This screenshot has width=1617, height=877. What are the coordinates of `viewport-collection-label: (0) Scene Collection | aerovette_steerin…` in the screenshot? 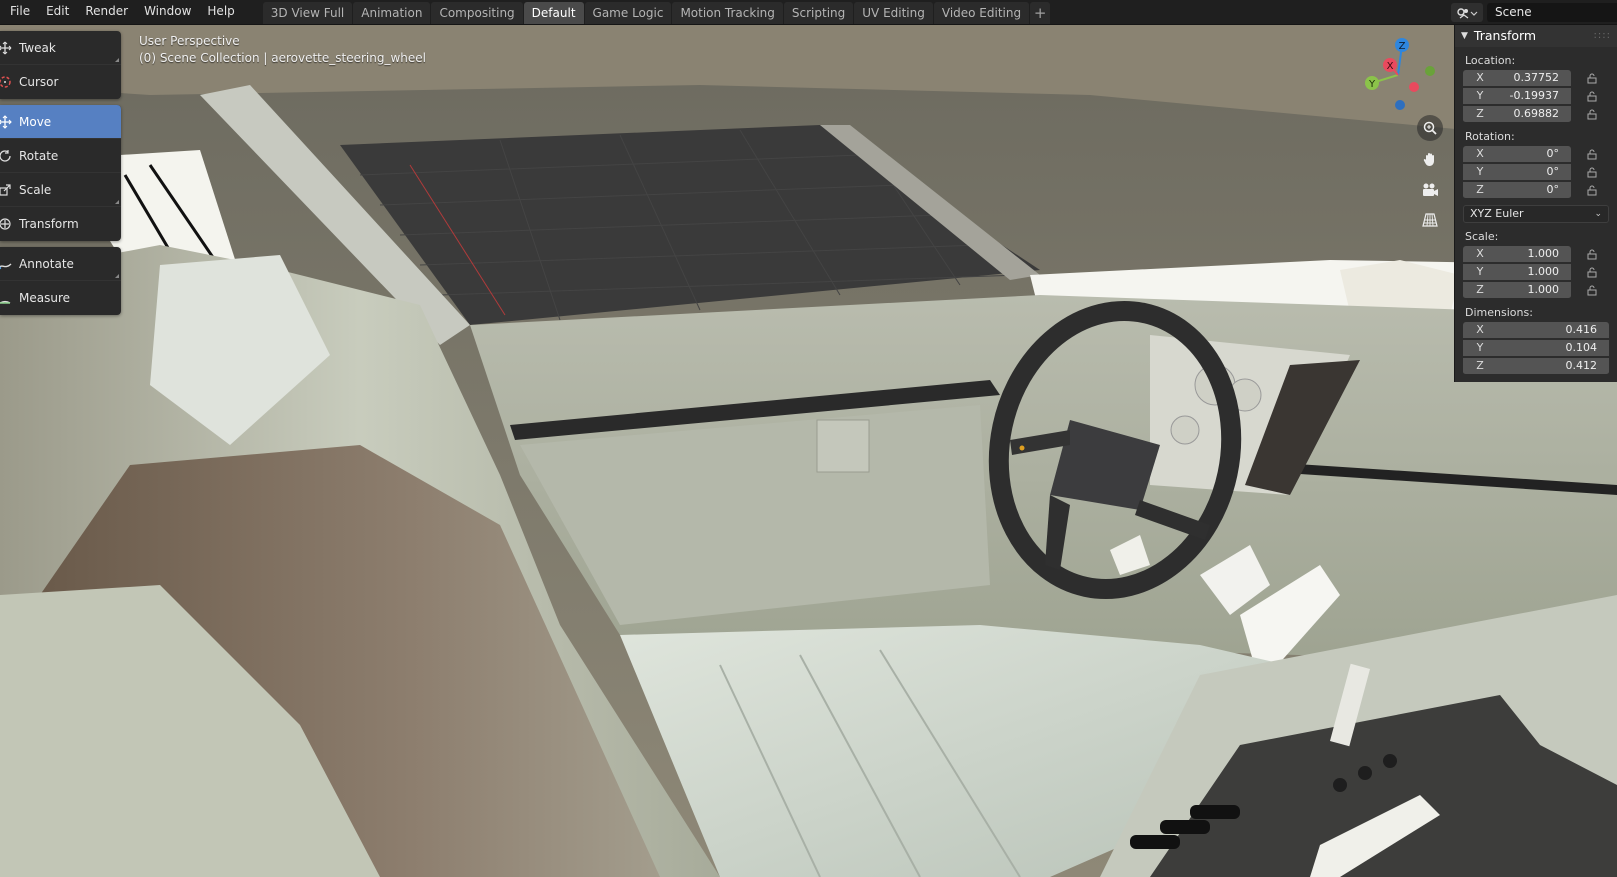 It's located at (282, 58).